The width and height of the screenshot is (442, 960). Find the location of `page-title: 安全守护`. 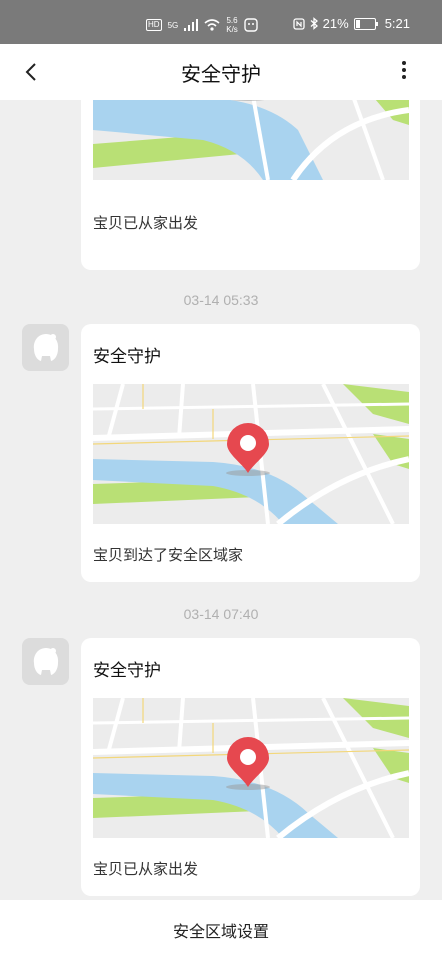

page-title: 安全守护 is located at coordinates (221, 73).